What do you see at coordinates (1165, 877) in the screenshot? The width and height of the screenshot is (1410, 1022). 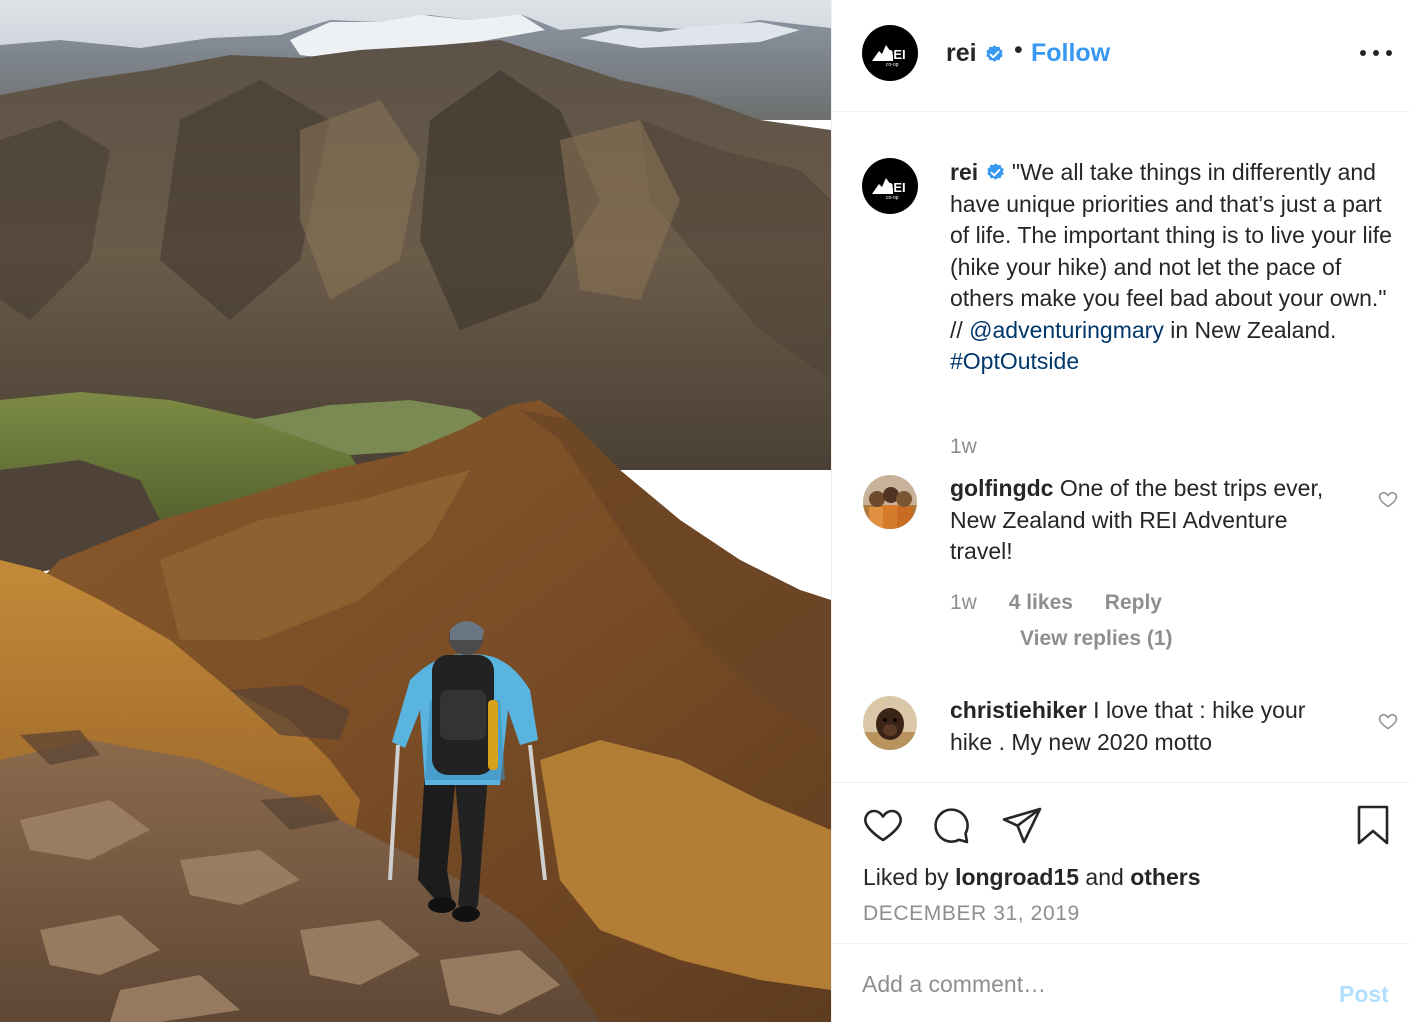 I see `liked-by-others-link: others` at bounding box center [1165, 877].